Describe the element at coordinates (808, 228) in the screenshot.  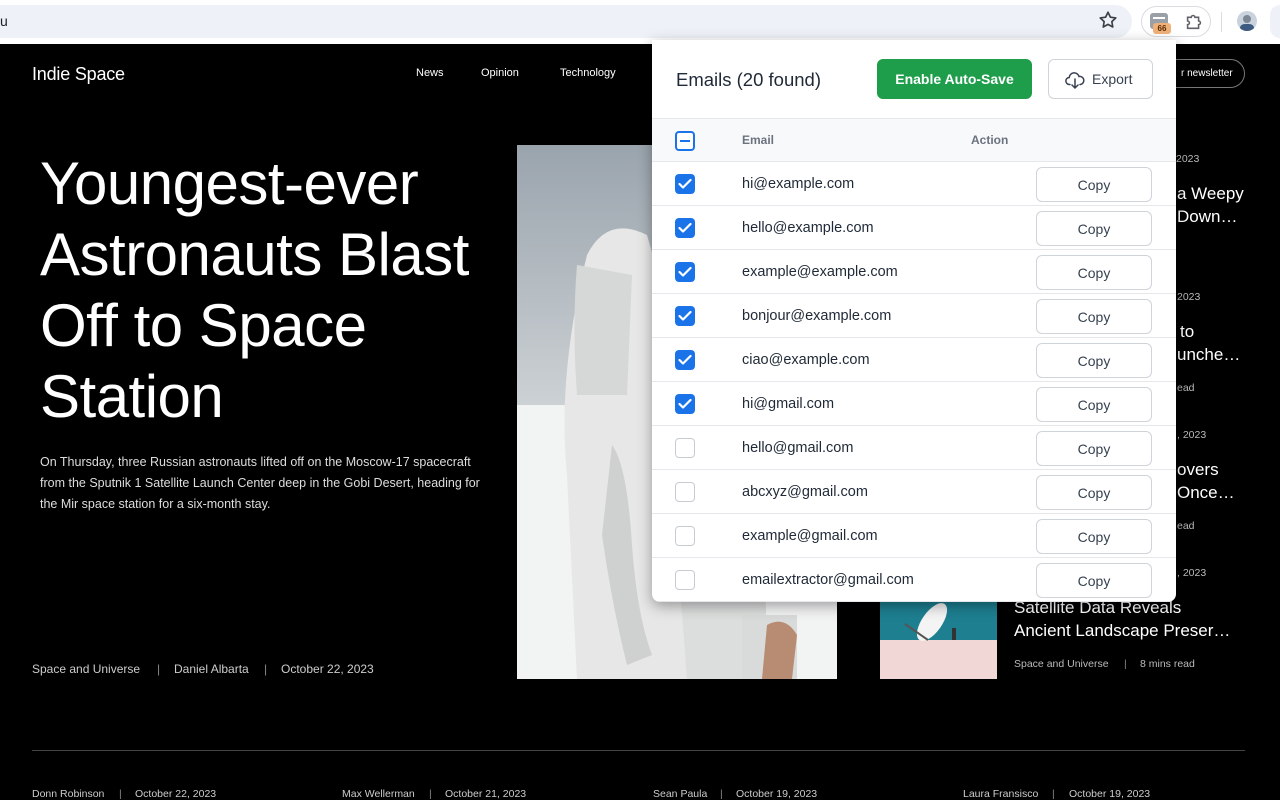
I see `email-address: hello@example.com` at that location.